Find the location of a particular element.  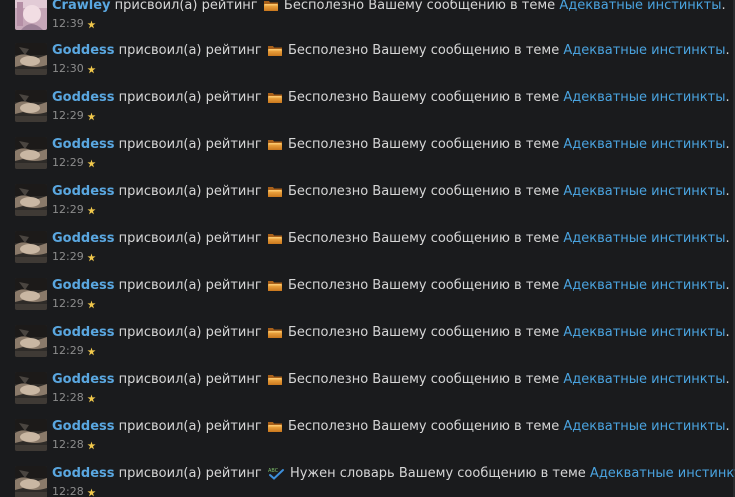

timestamp-text: 12:30 is located at coordinates (68, 68).